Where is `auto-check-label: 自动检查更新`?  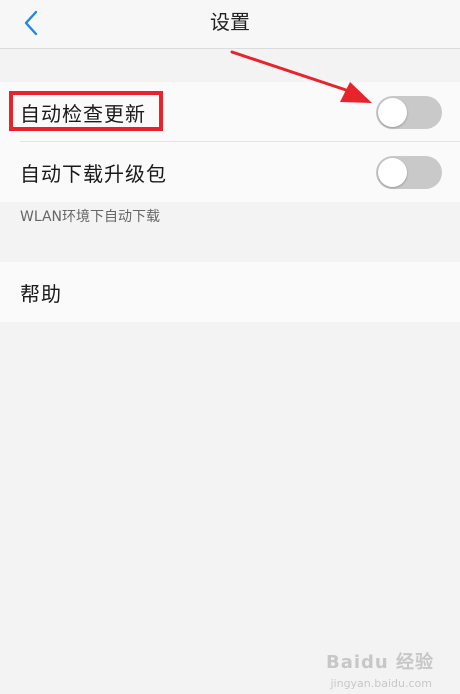
auto-check-label: 自动检查更新 is located at coordinates (83, 113).